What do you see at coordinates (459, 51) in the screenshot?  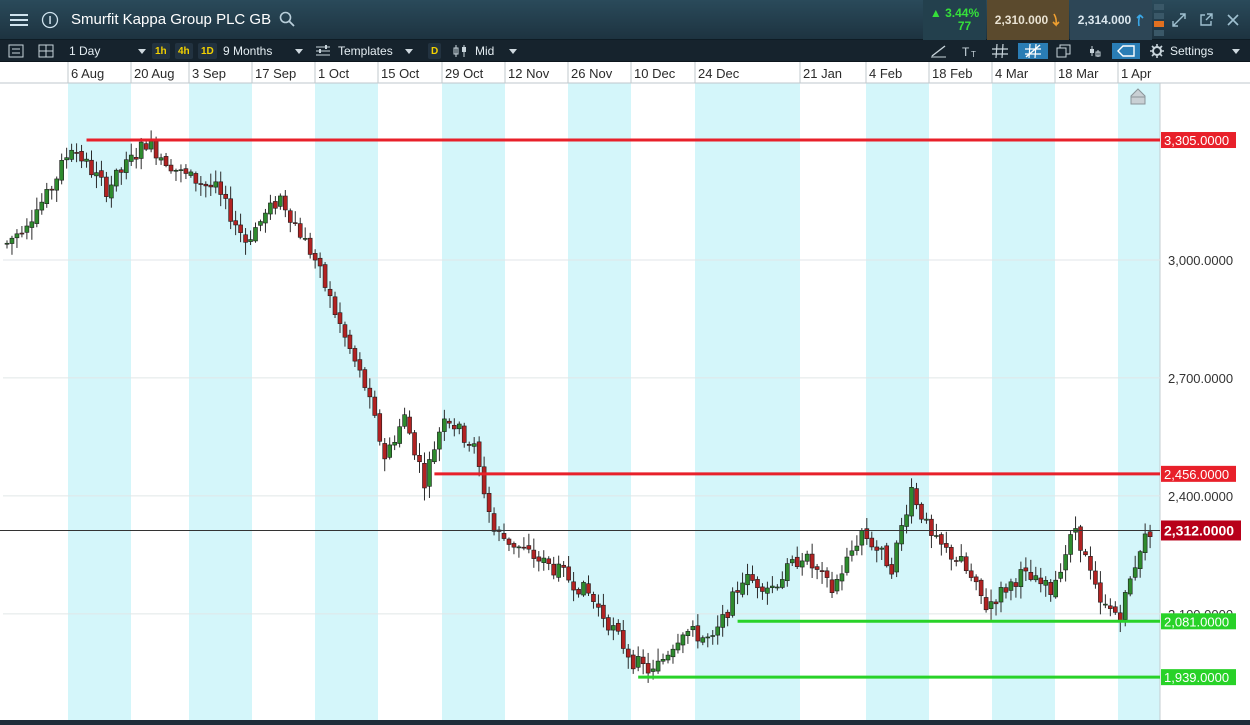 I see `candlestick-icon` at bounding box center [459, 51].